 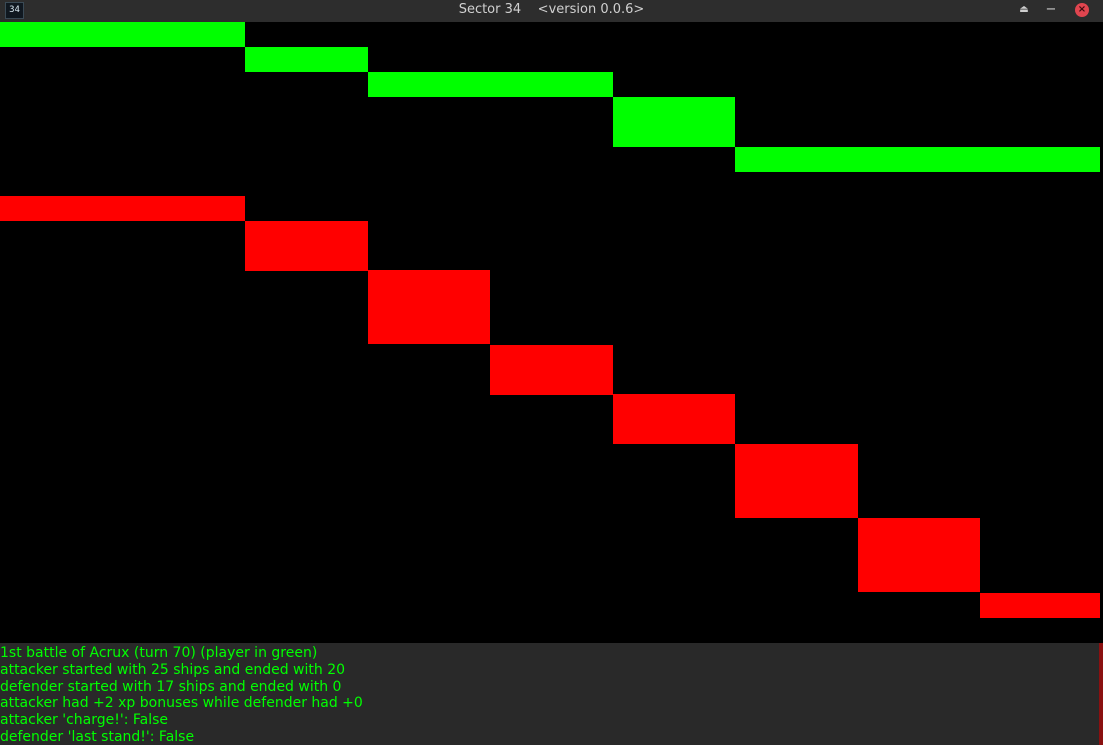 I want to click on shade-button: ⏏, so click(x=1024, y=10).